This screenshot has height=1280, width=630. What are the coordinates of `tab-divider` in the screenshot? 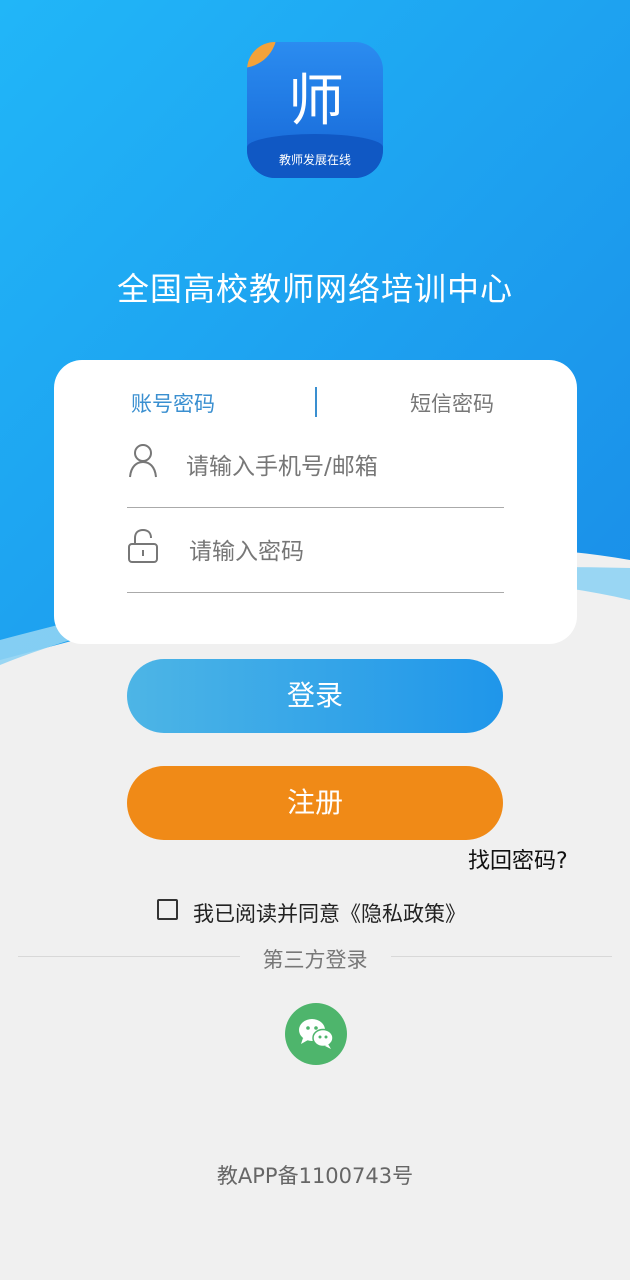 It's located at (316, 402).